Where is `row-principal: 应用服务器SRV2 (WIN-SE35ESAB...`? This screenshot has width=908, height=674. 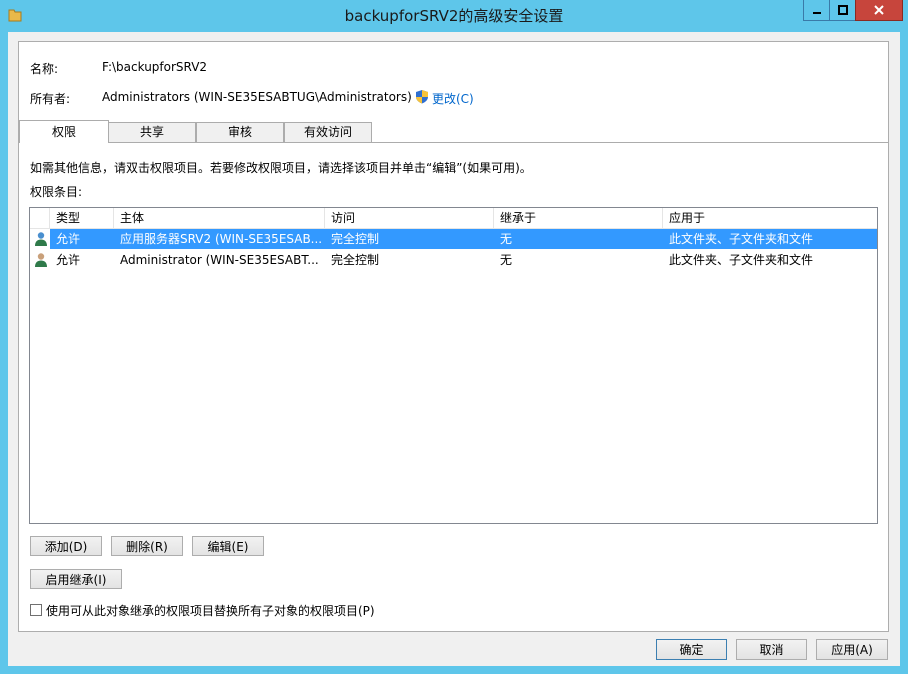
row-principal: 应用服务器SRV2 (WIN-SE35ESAB... is located at coordinates (221, 239).